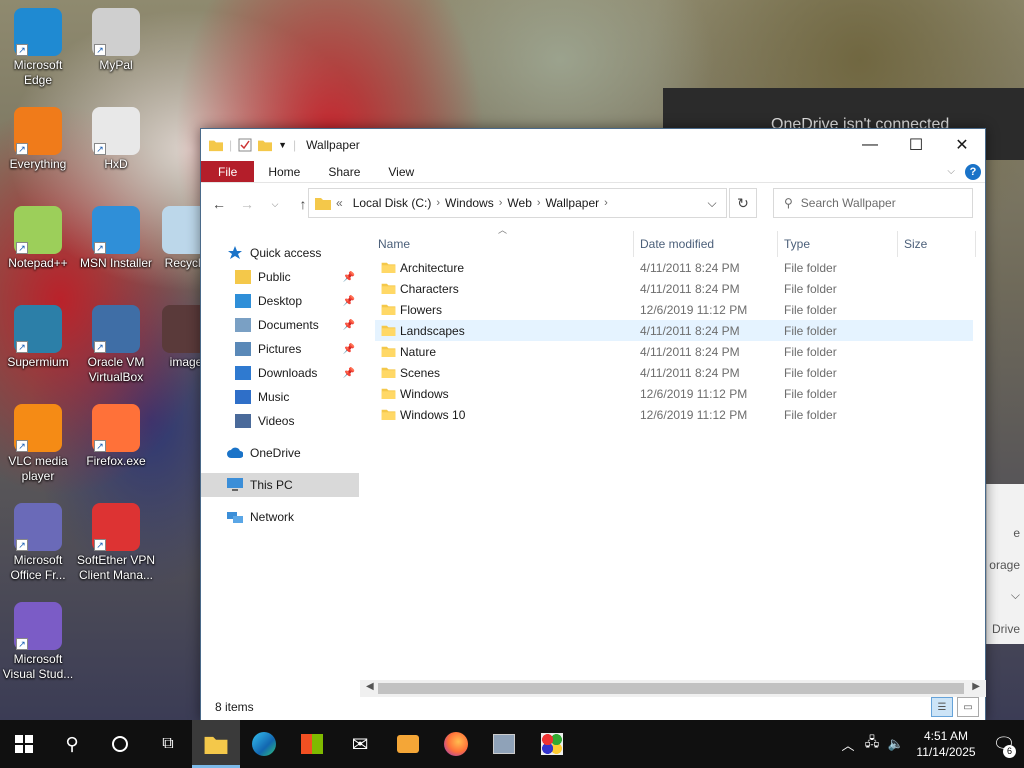 This screenshot has height=768, width=1024. I want to click on nav-item-public: Public 📌, so click(280, 277).